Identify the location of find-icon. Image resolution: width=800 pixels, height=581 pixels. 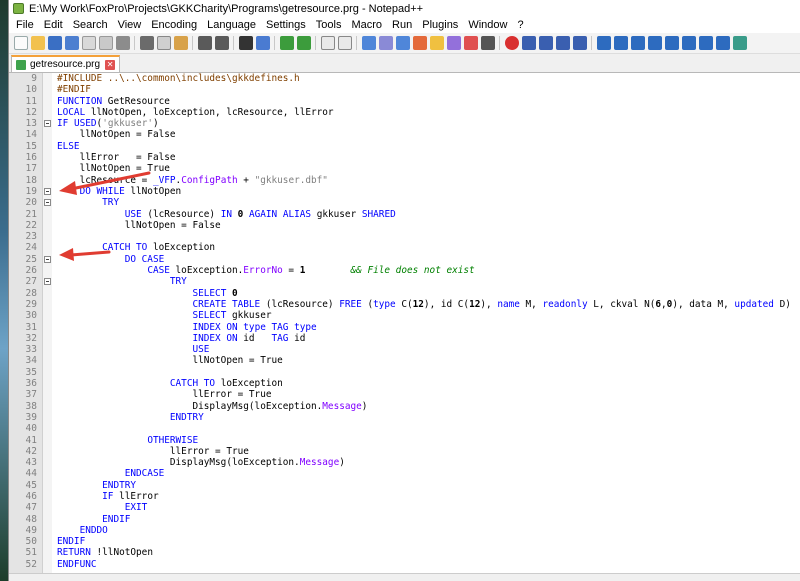
(245, 43).